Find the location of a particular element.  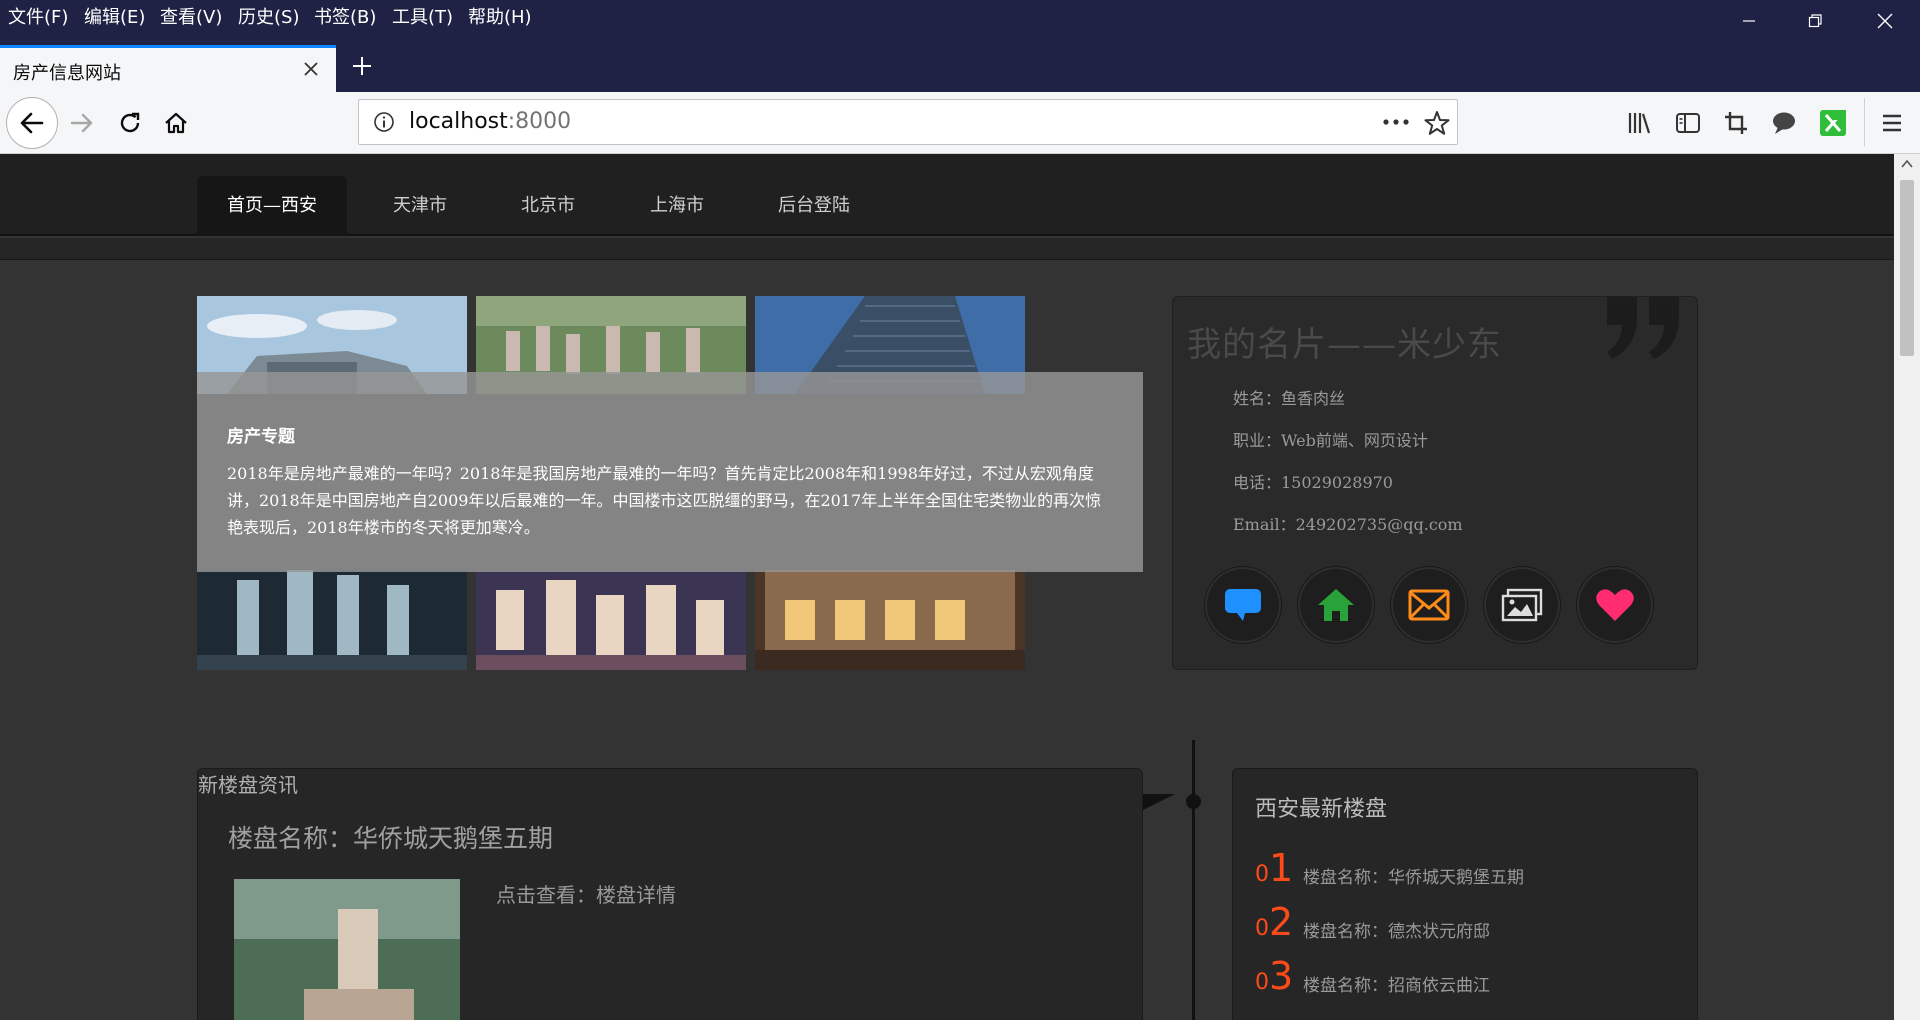

address-bar: localhost:8000 is located at coordinates (908, 122).